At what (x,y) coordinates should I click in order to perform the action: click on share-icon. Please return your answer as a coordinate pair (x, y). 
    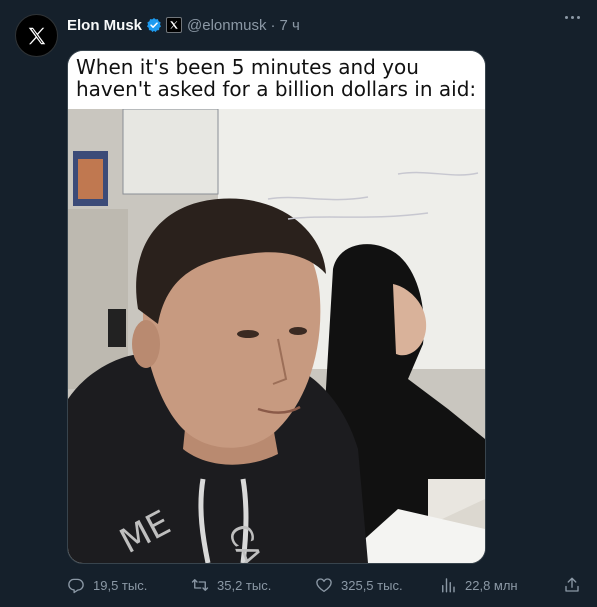
    Looking at the image, I should click on (572, 584).